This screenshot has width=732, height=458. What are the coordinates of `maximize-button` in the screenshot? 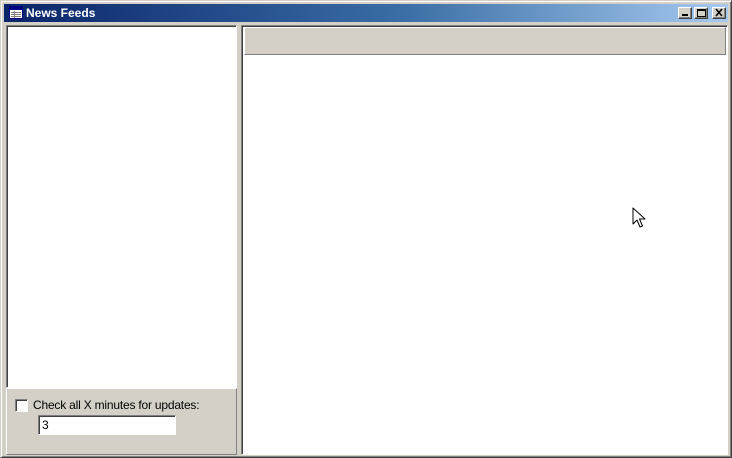 It's located at (701, 13).